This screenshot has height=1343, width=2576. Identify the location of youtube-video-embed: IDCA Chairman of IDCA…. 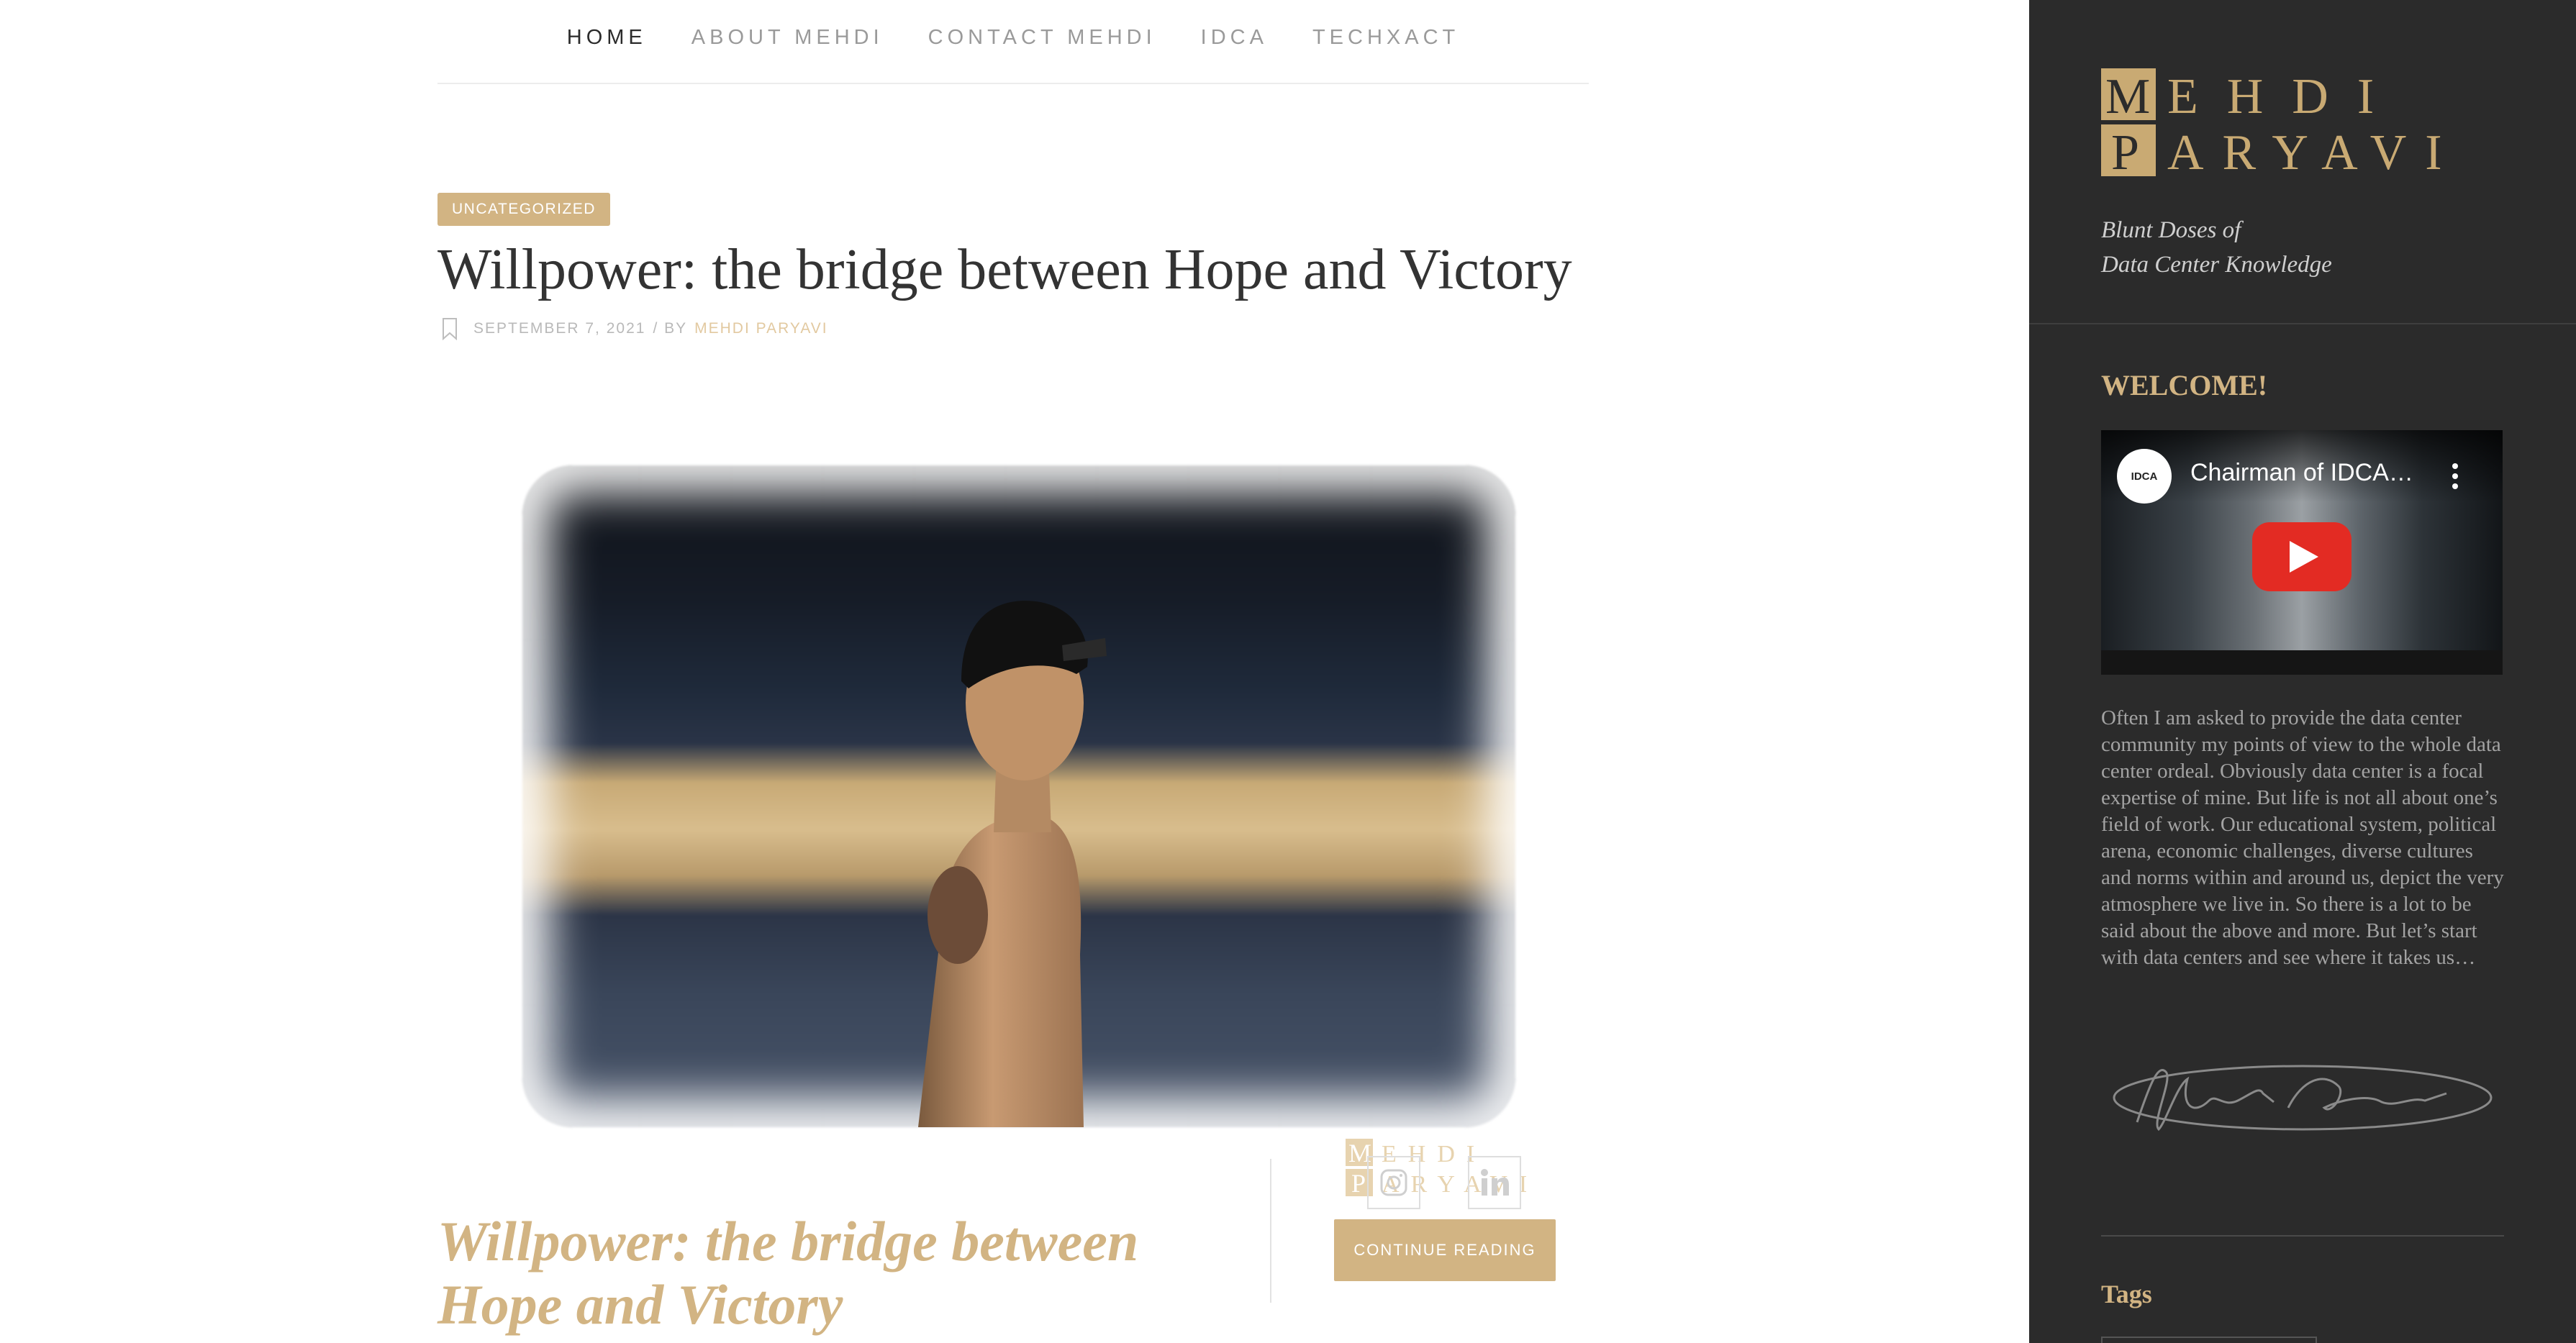
(2302, 552).